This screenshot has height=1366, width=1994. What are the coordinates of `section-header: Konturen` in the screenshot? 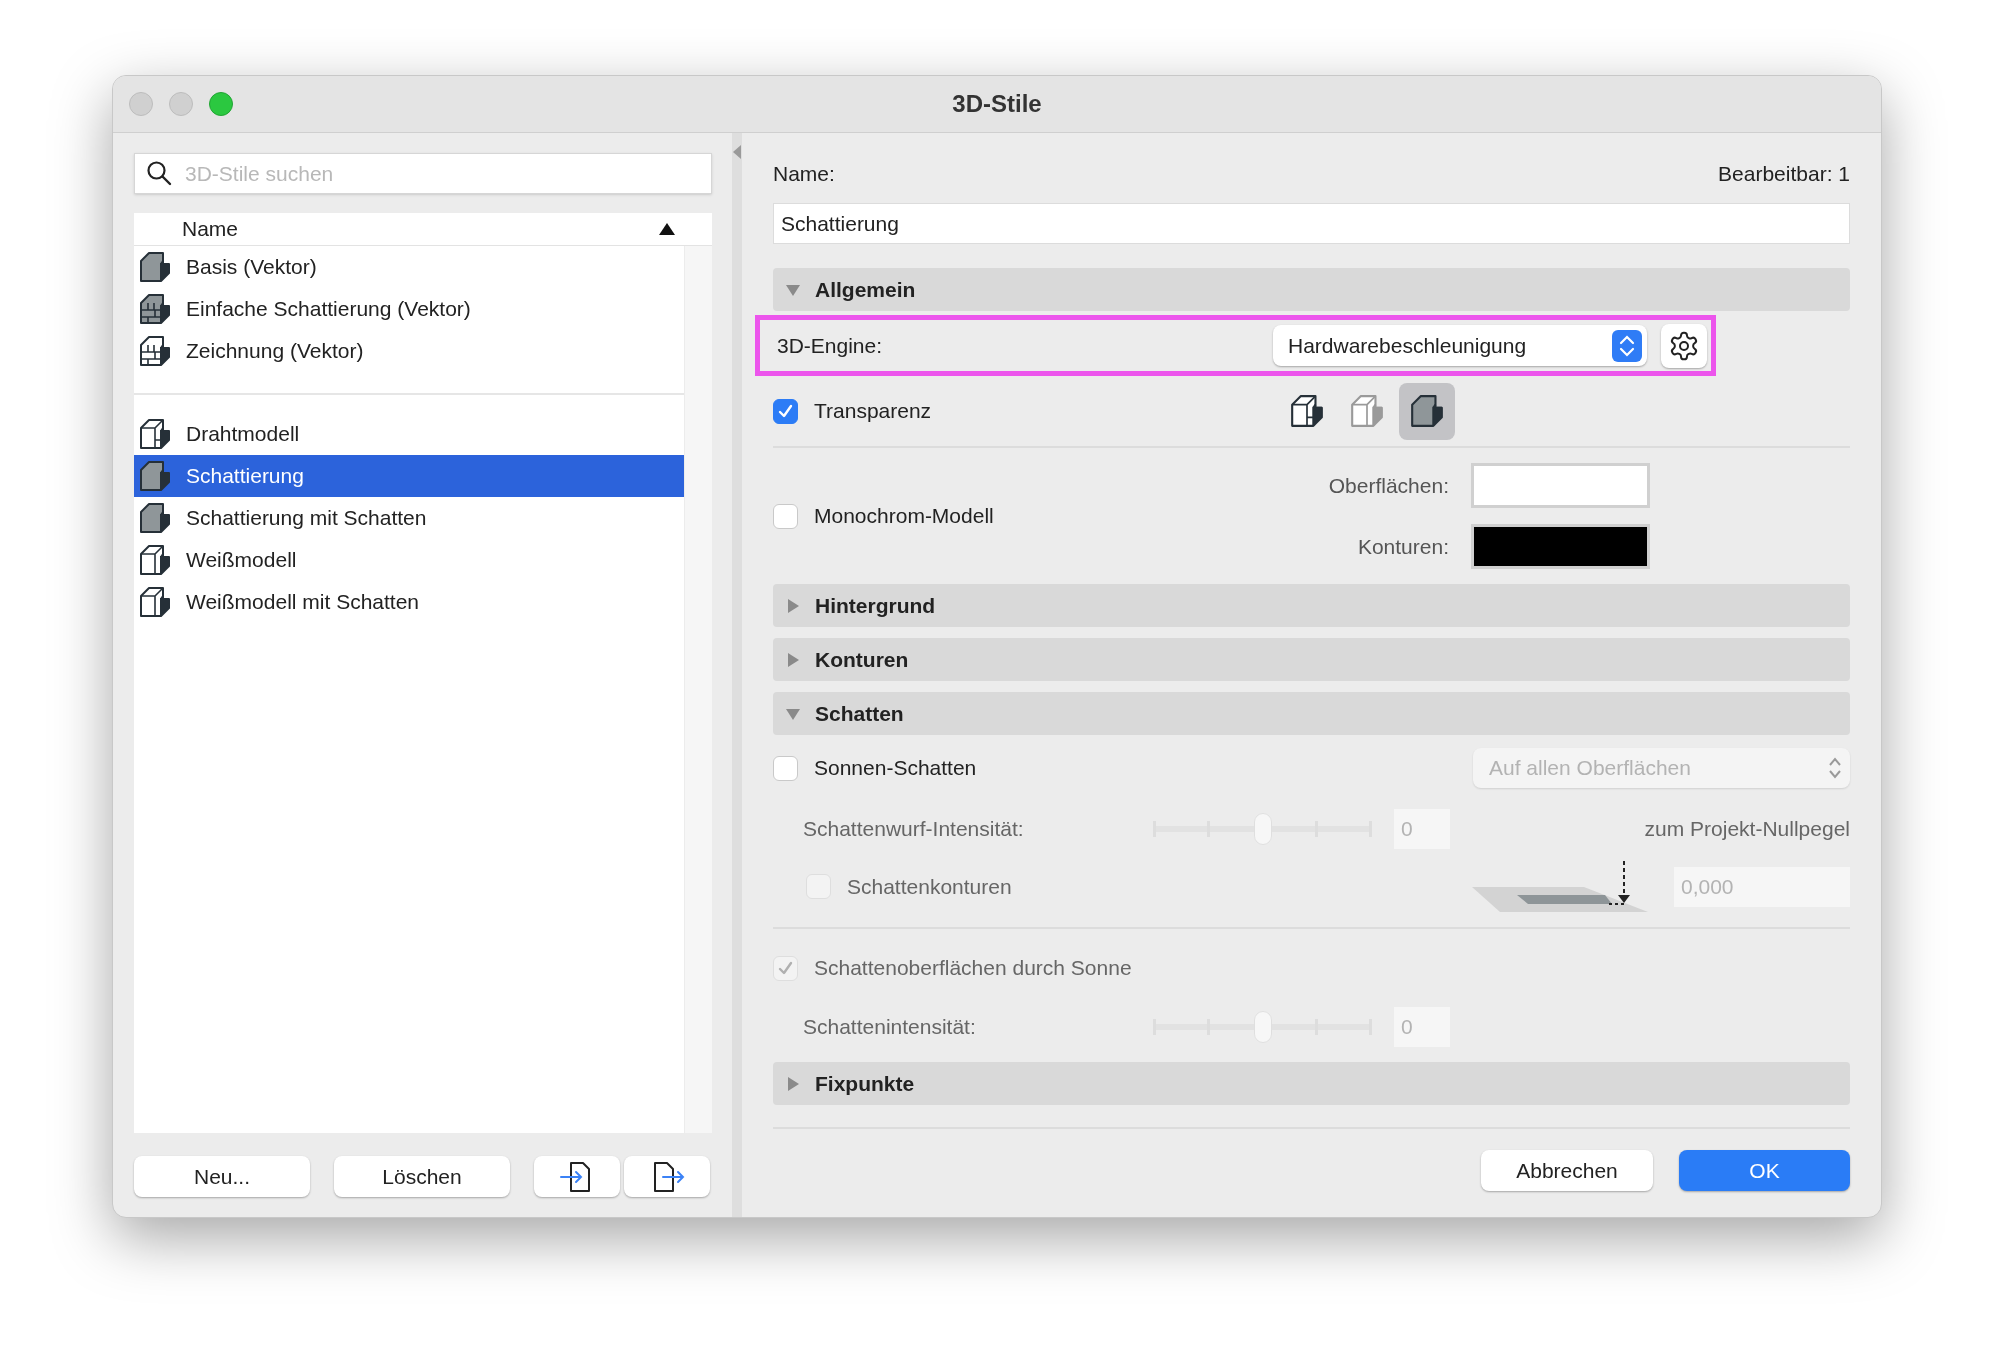 It's located at (1311, 659).